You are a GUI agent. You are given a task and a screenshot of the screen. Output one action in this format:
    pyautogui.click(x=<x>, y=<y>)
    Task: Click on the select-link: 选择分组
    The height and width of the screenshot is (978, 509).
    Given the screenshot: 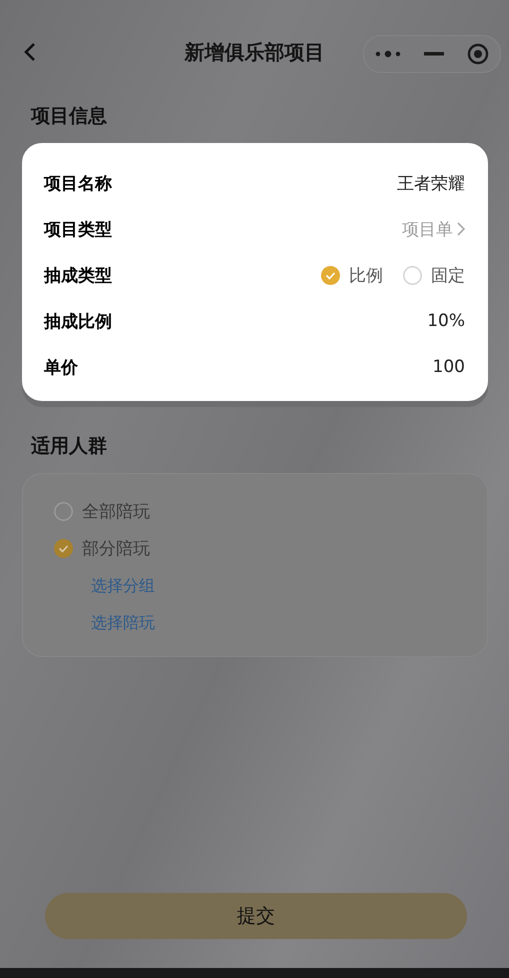 What is the action you would take?
    pyautogui.click(x=123, y=586)
    